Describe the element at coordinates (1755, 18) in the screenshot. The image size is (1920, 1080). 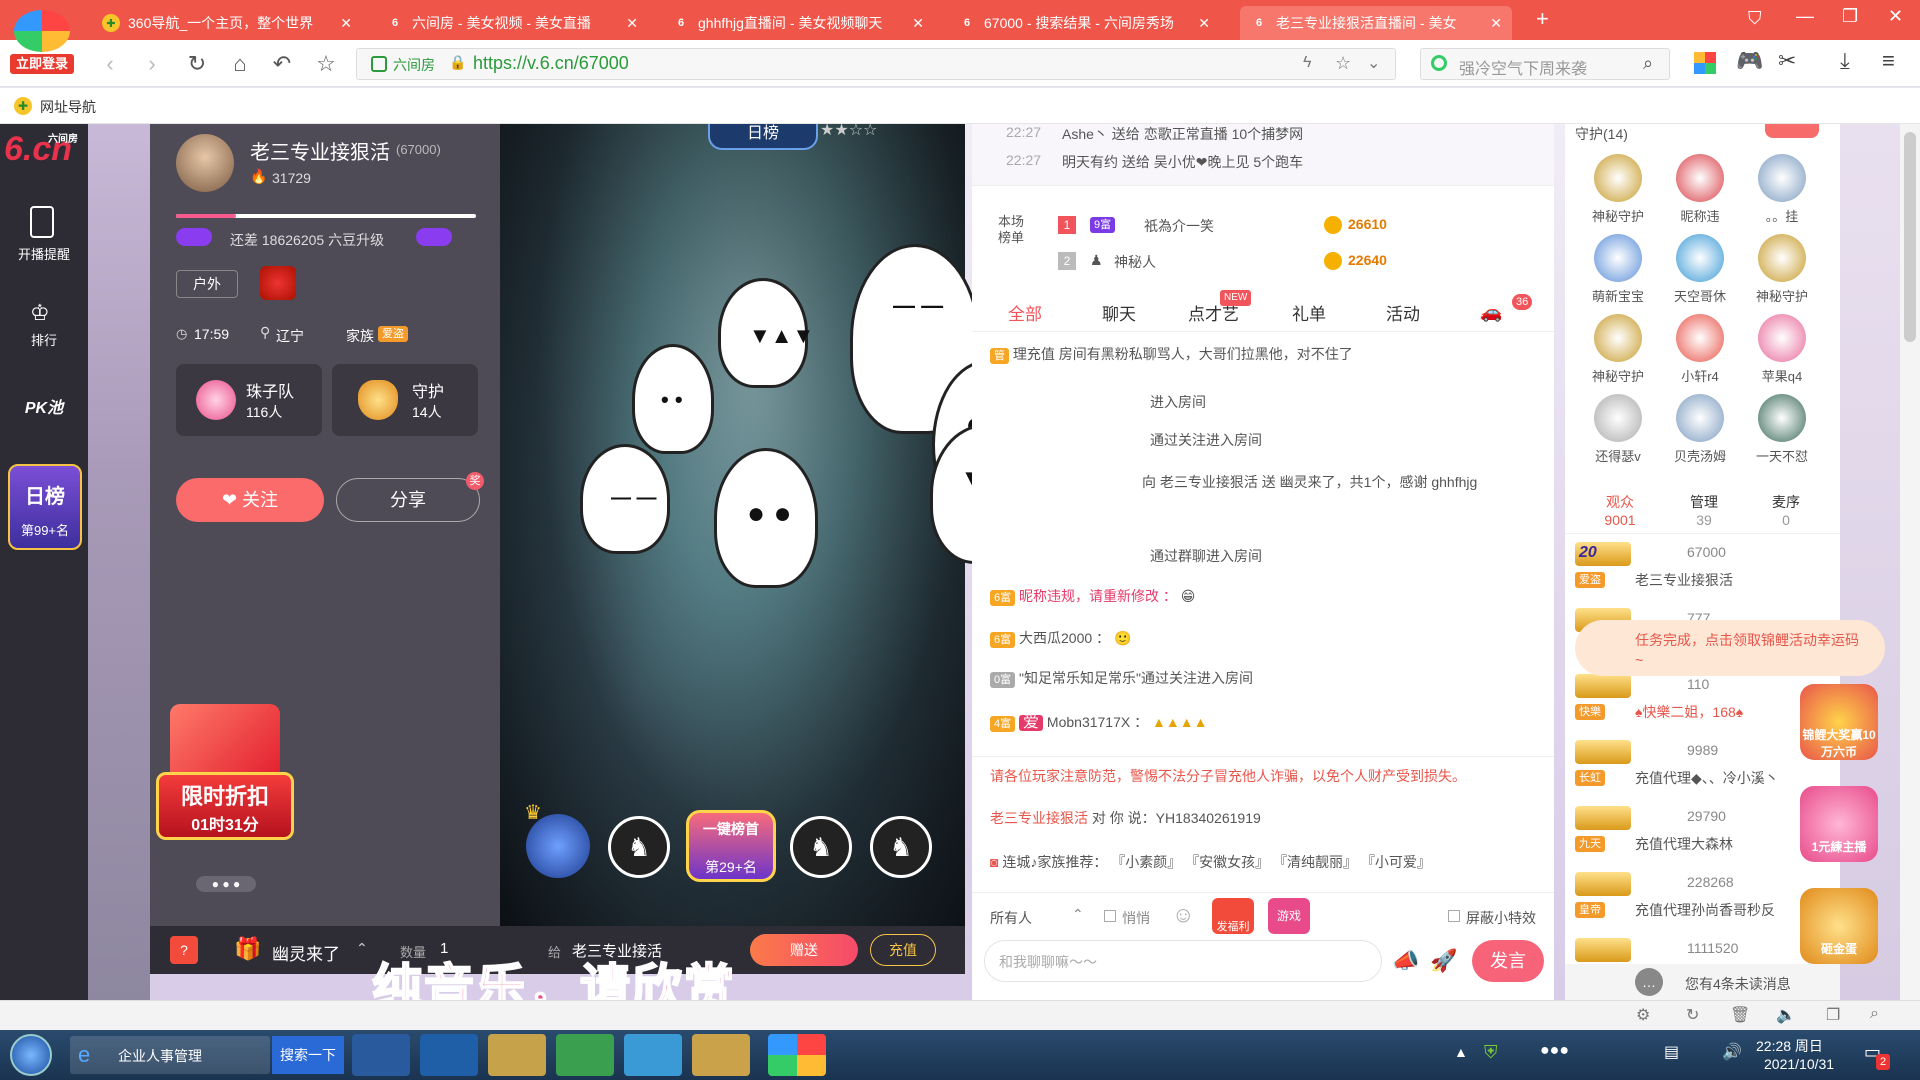
I see `shirt-skin-icon: ⛉` at that location.